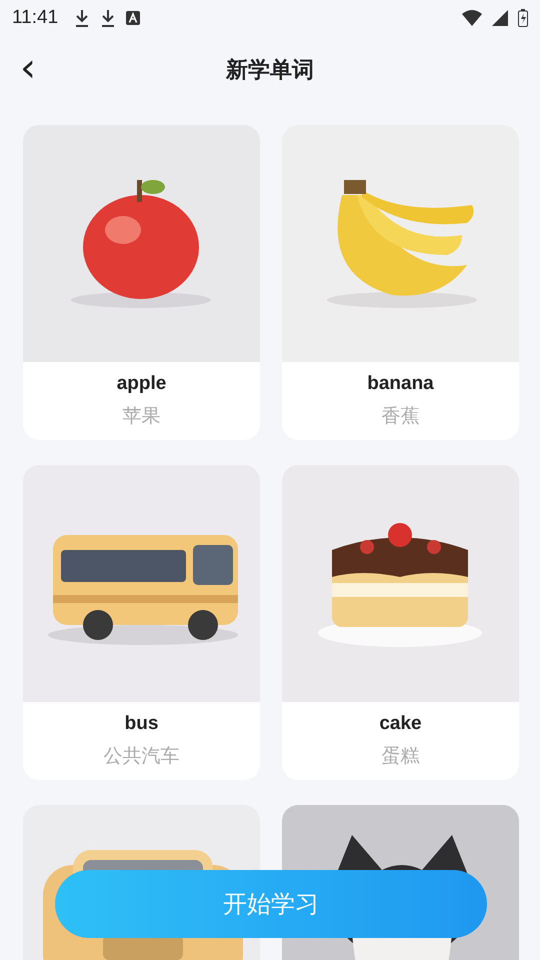  I want to click on word-text: cake, so click(400, 724).